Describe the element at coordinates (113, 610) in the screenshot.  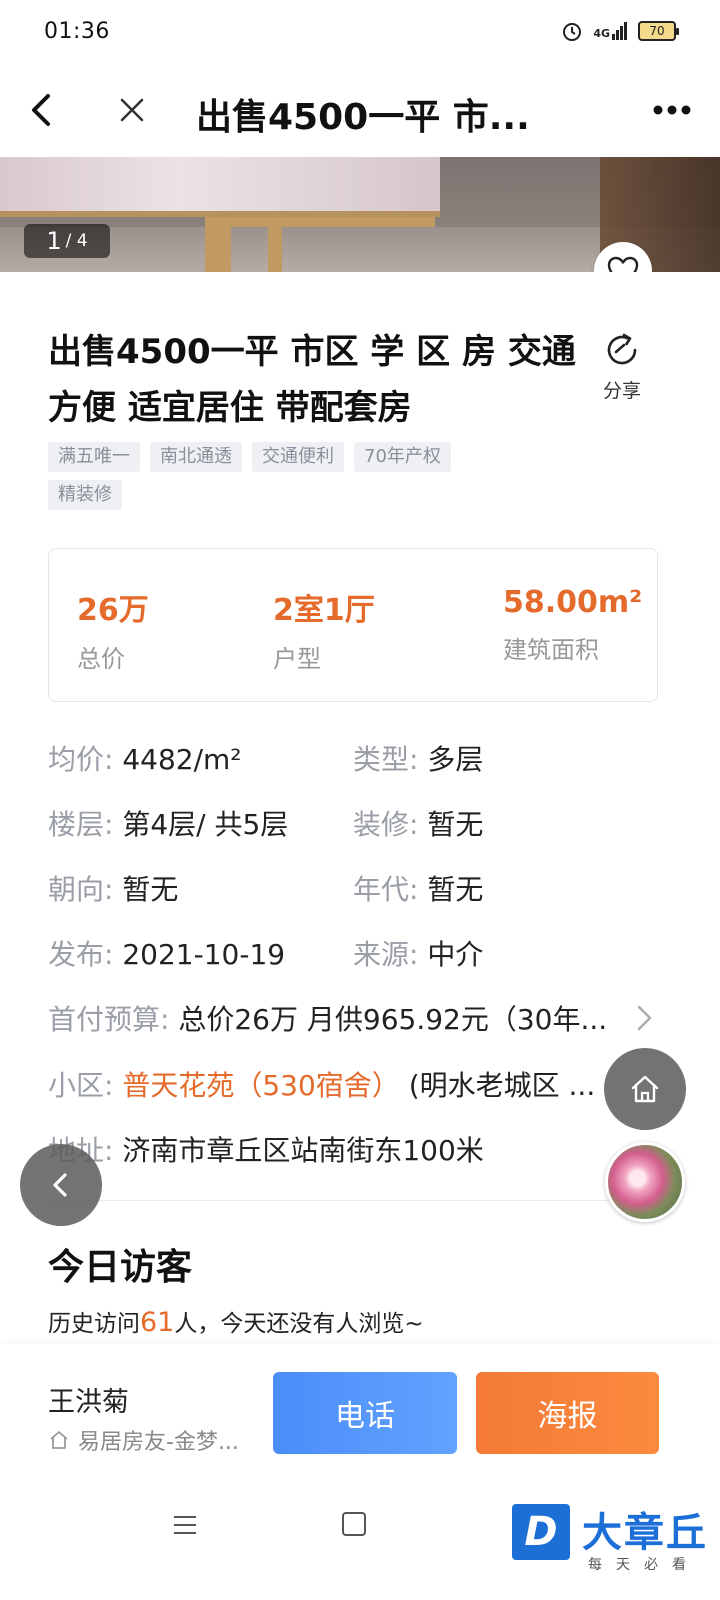
I see `total-price-value: 26万` at that location.